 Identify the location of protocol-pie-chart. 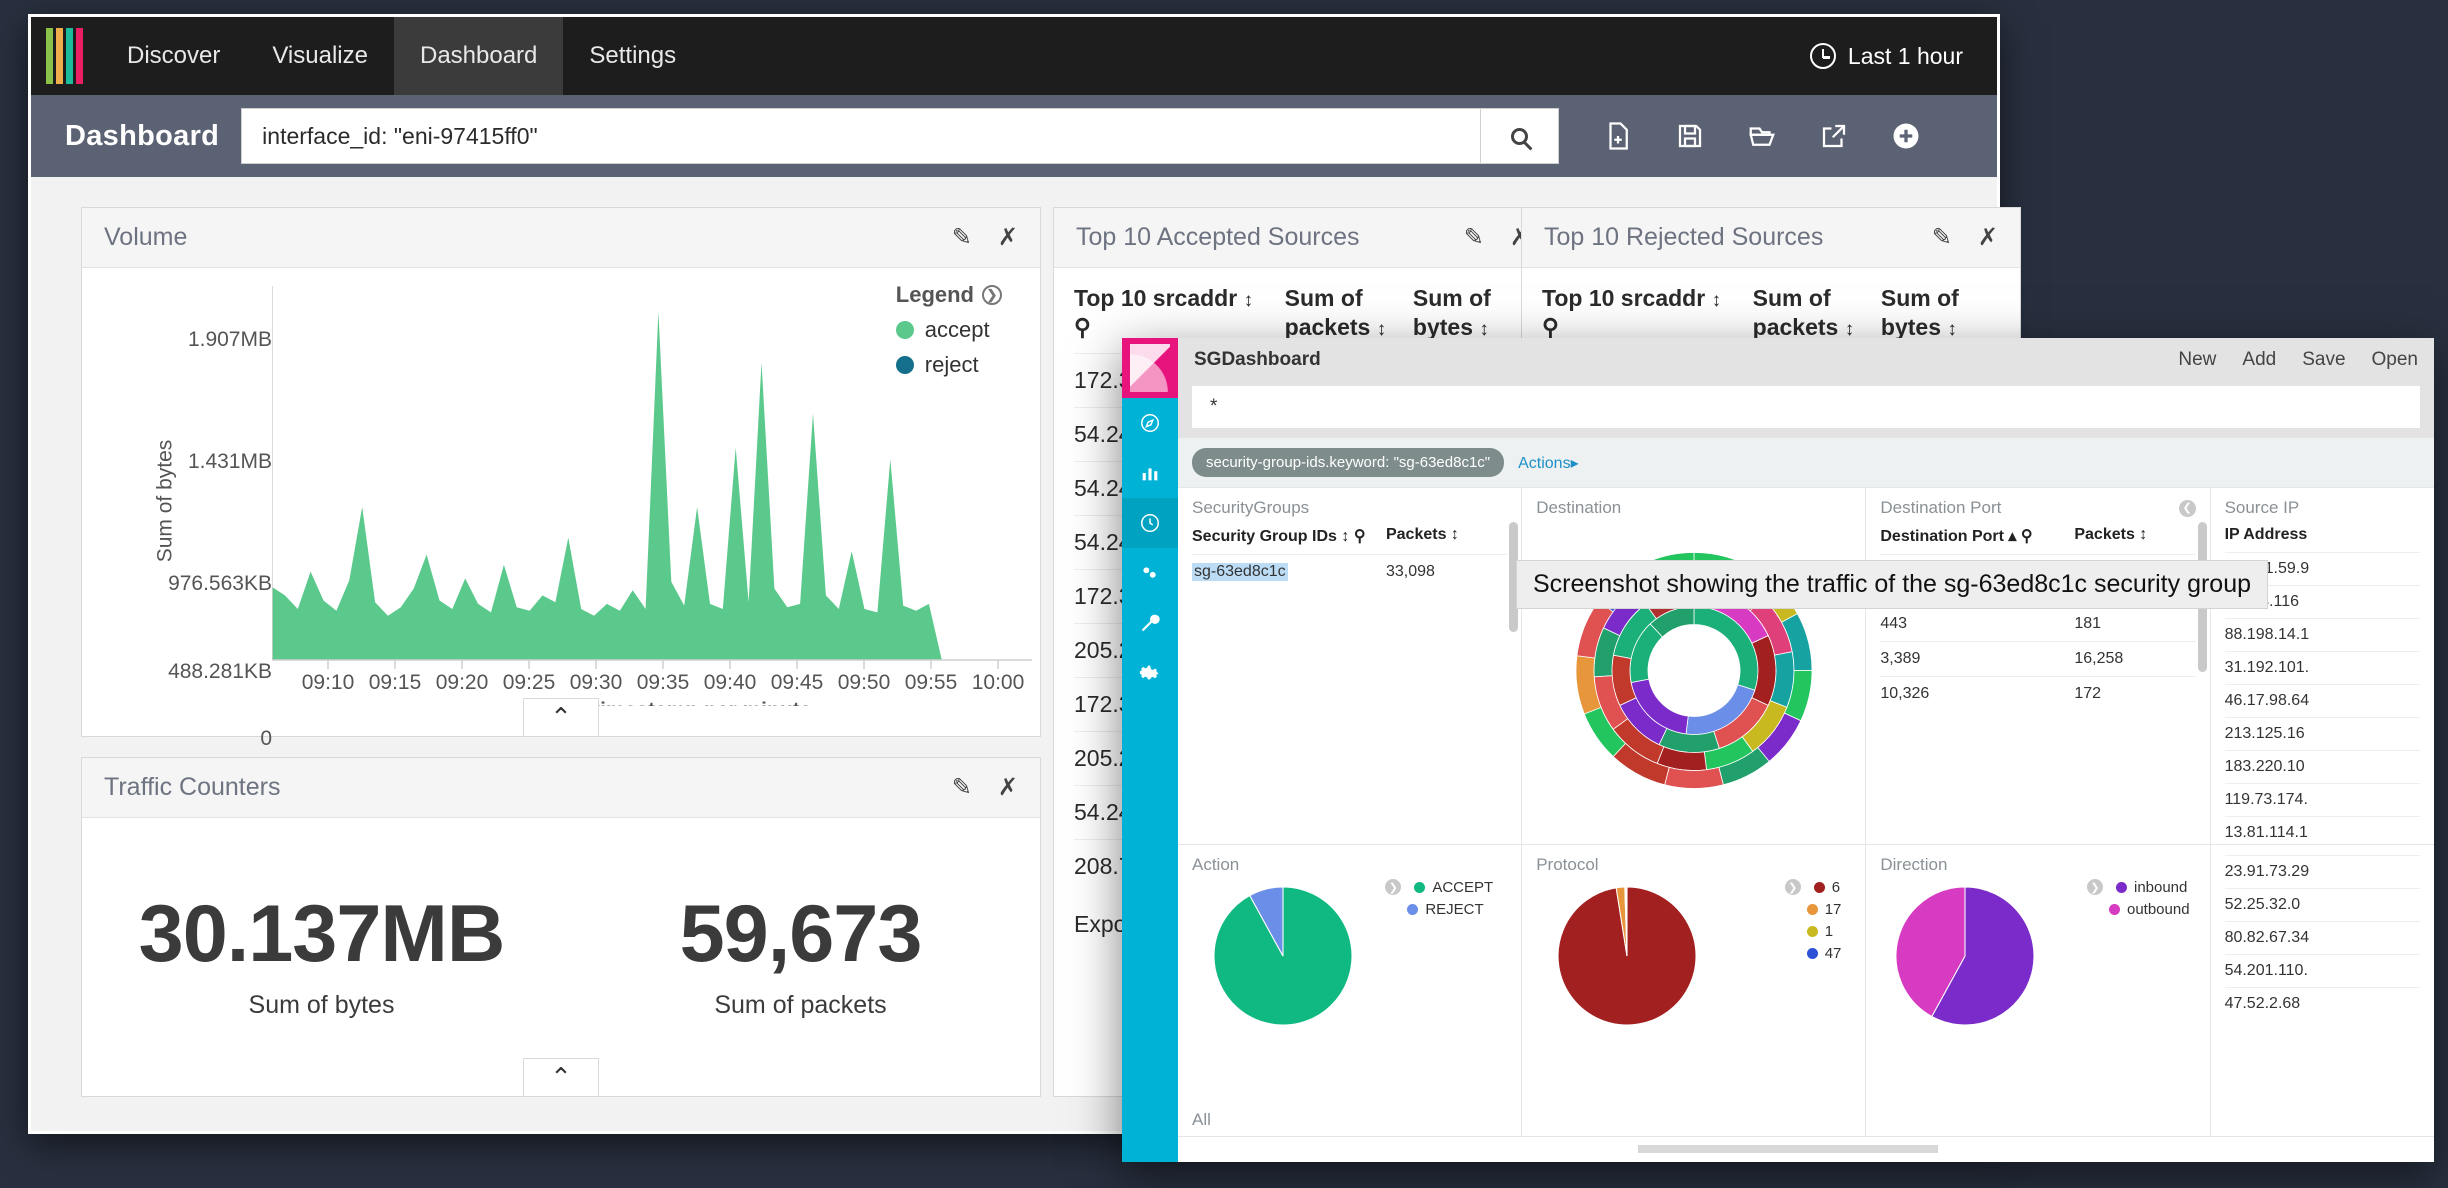
(1627, 956).